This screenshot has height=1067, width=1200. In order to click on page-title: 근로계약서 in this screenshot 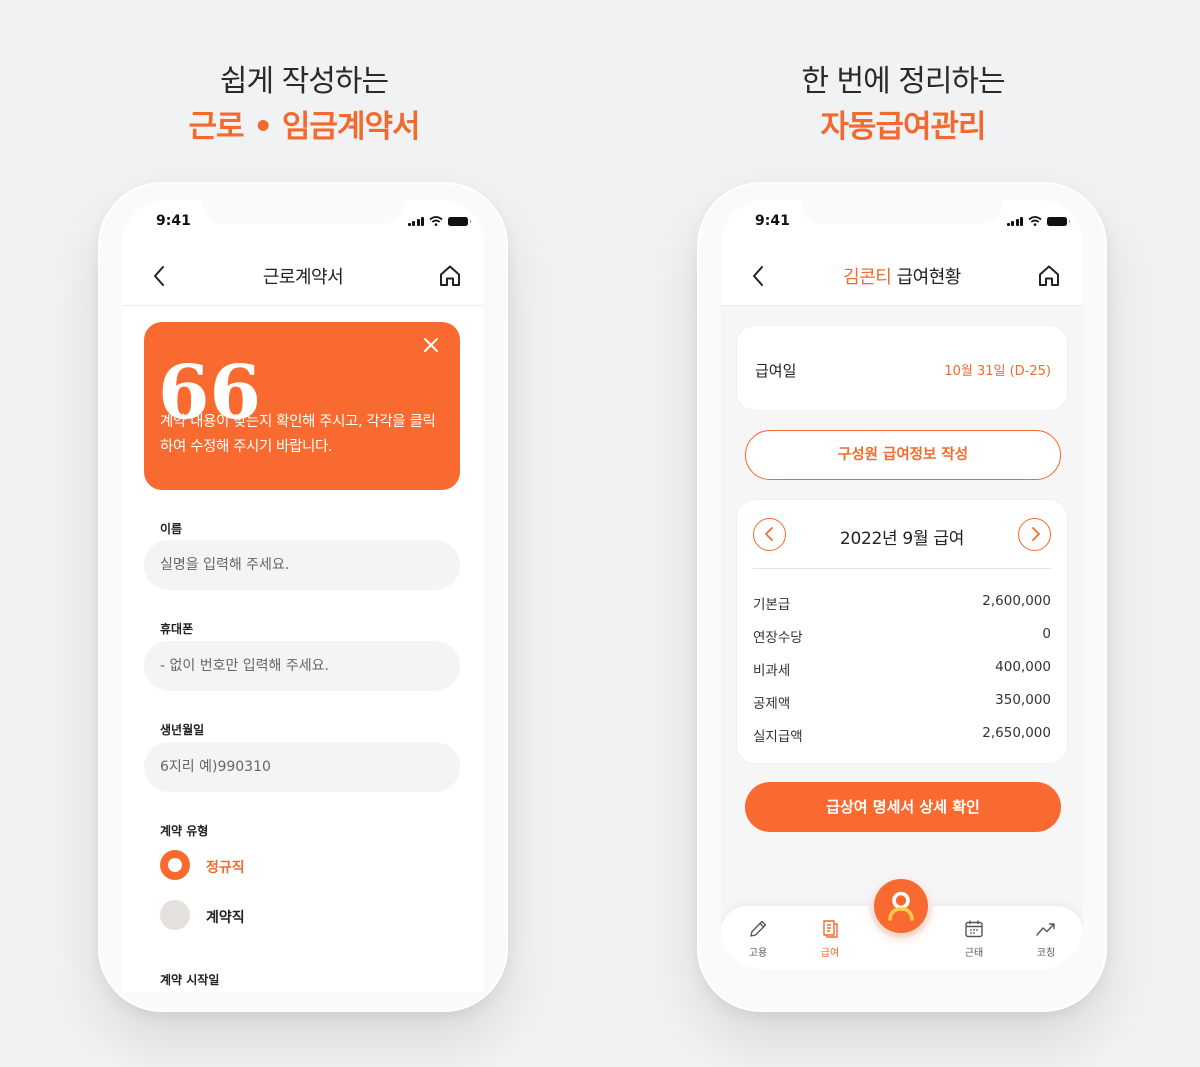, I will do `click(303, 277)`.